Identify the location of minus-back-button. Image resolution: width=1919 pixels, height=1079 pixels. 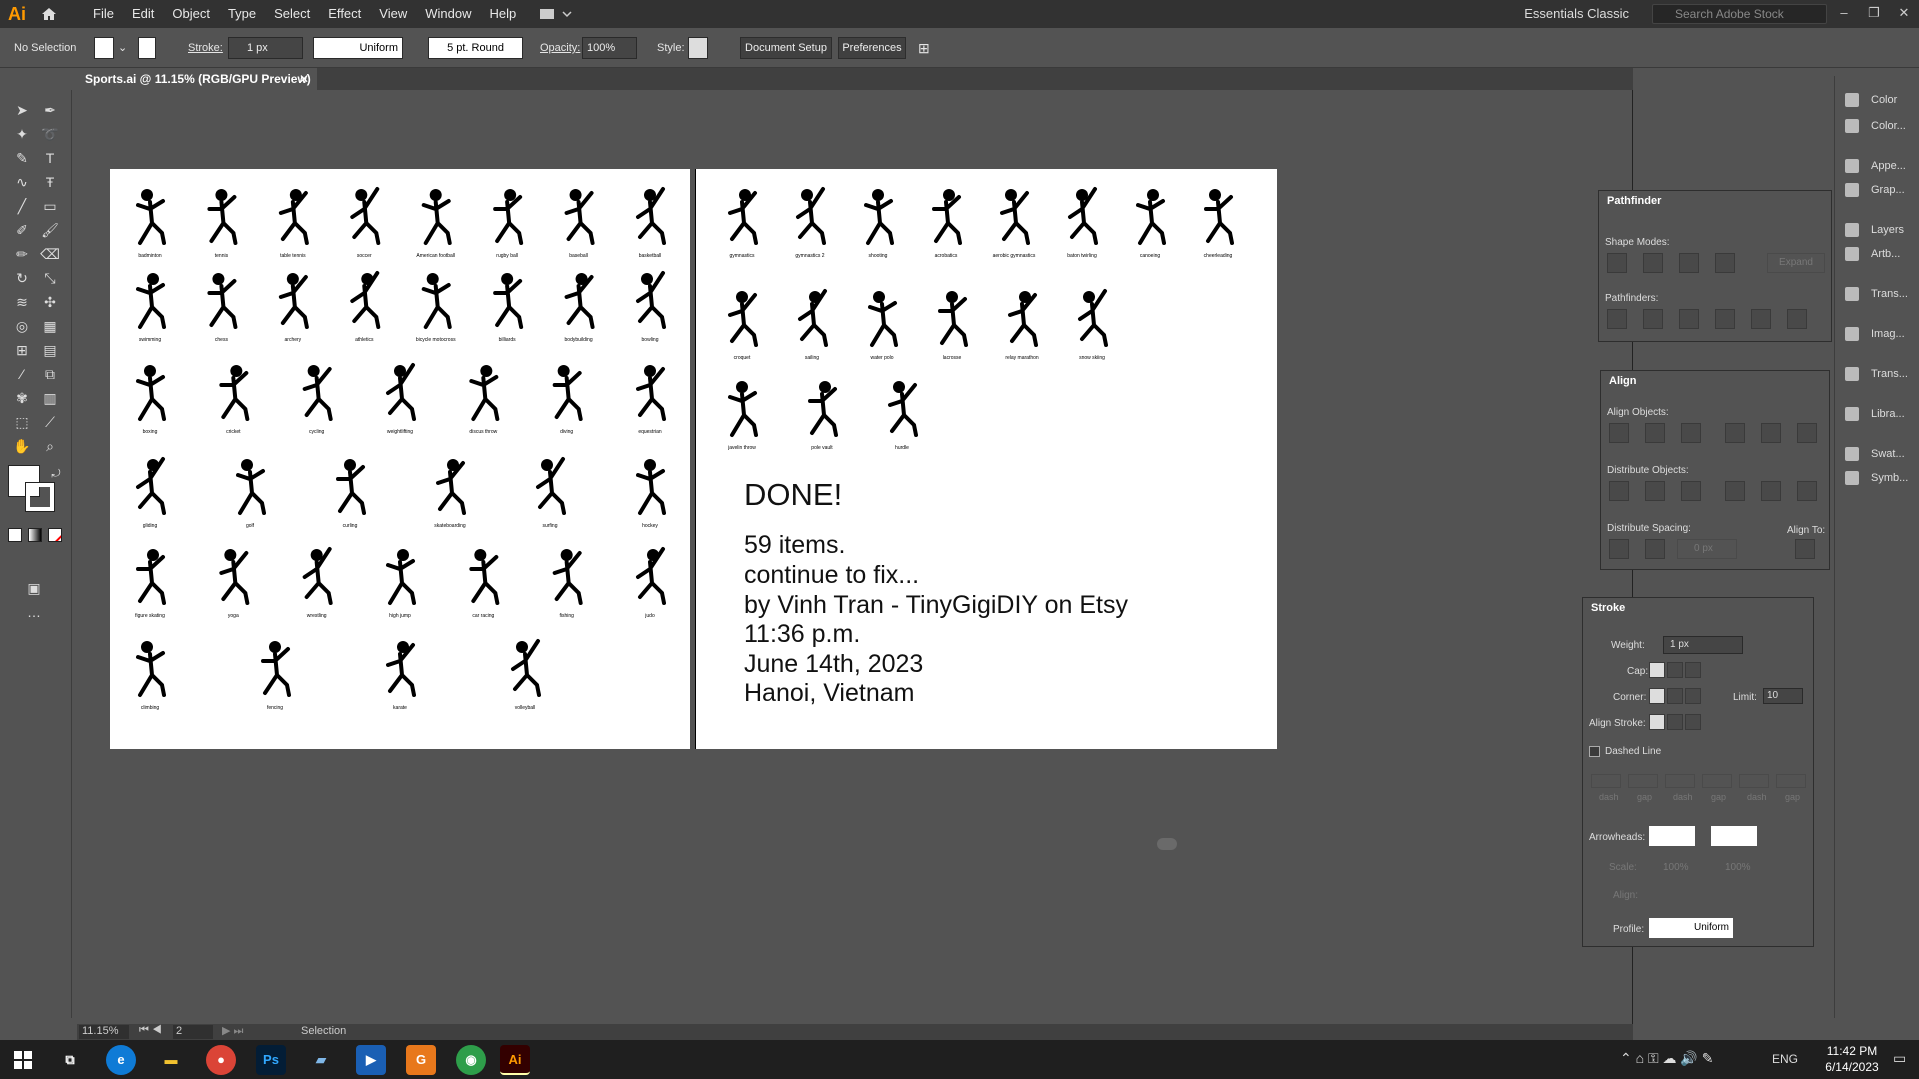
(1797, 319).